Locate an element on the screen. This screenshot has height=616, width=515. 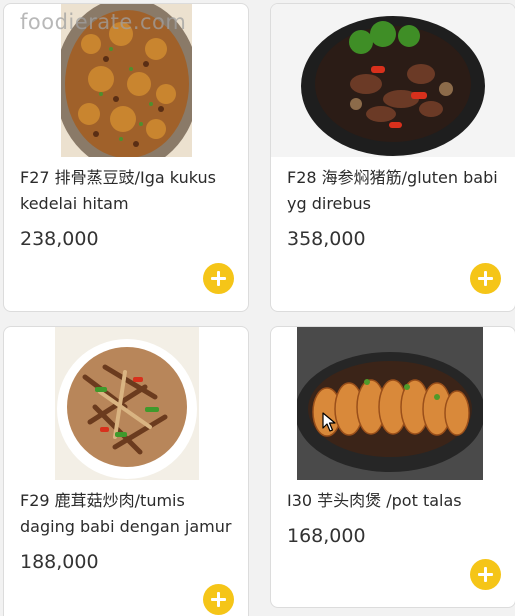
dish-title: I30 芋头肉煲 /pot talas is located at coordinates (374, 500).